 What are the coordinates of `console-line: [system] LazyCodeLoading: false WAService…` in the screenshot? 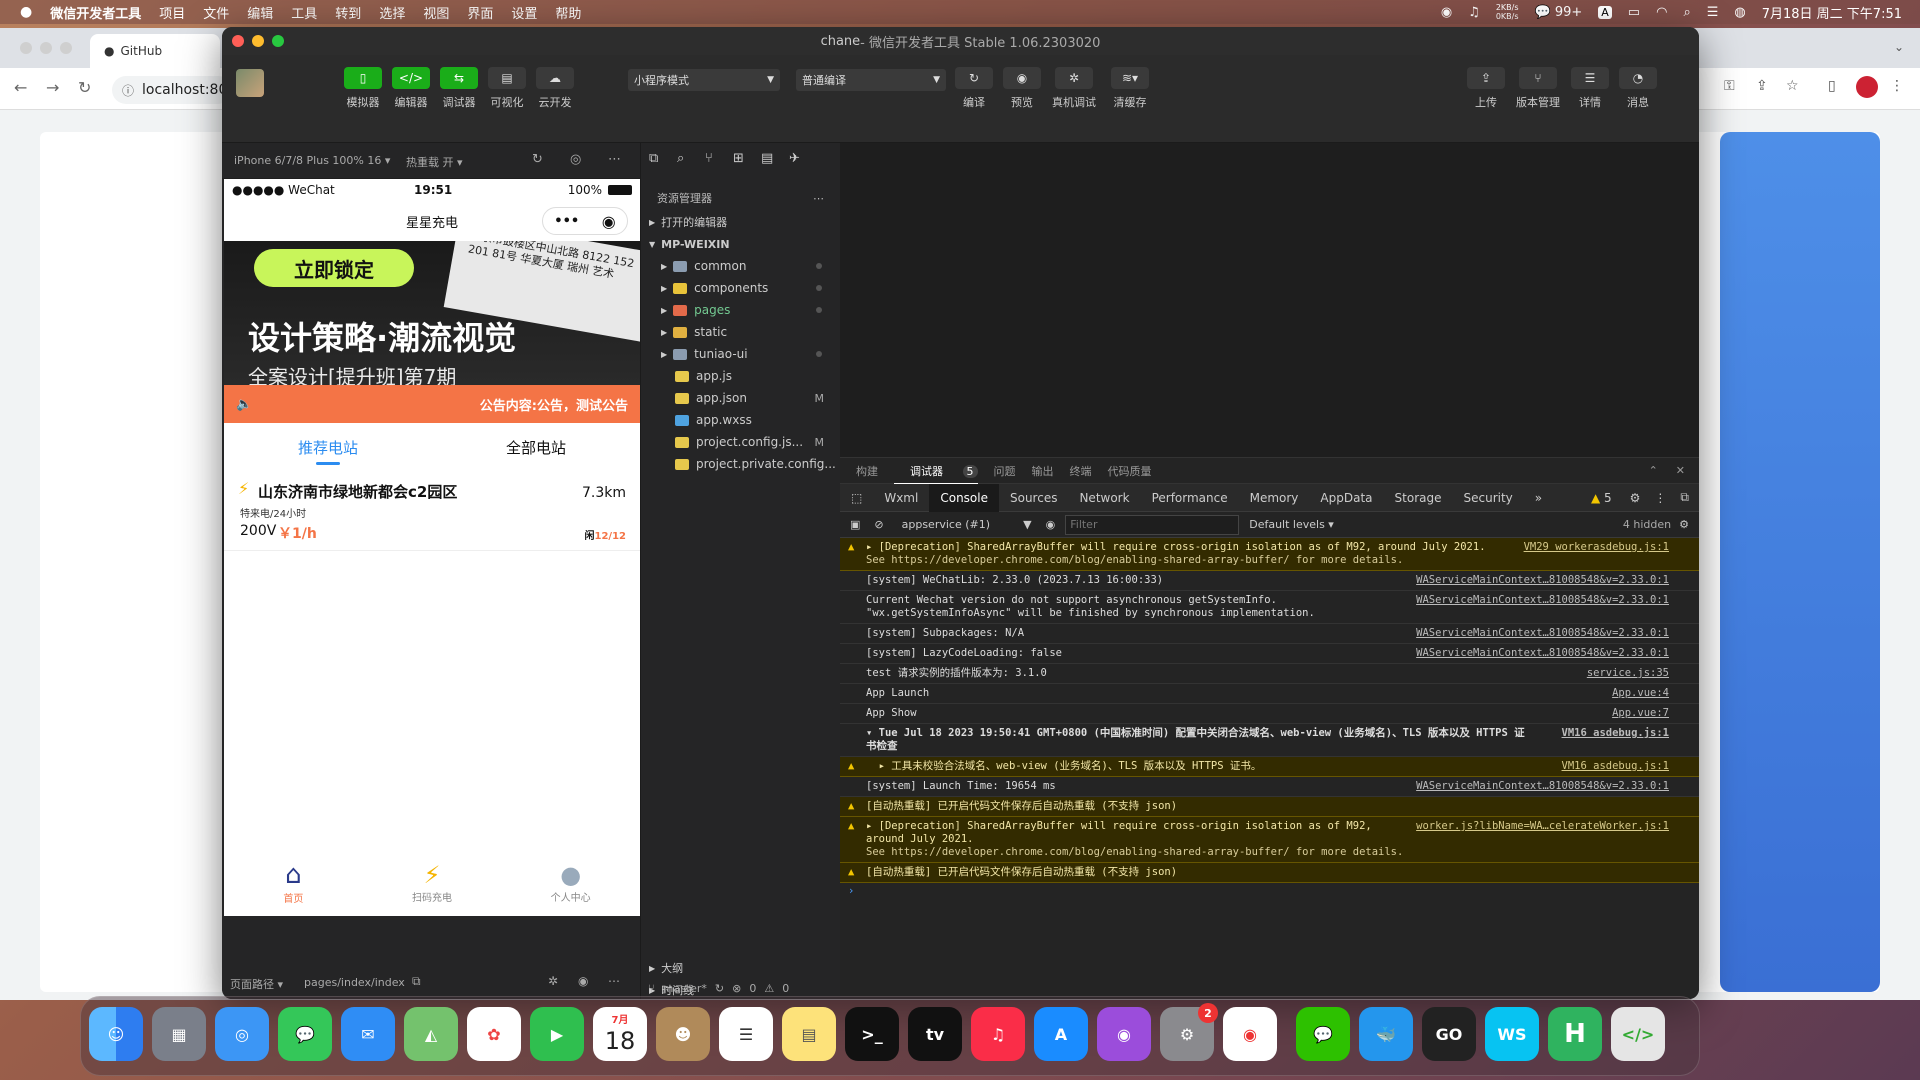 It's located at (1269, 654).